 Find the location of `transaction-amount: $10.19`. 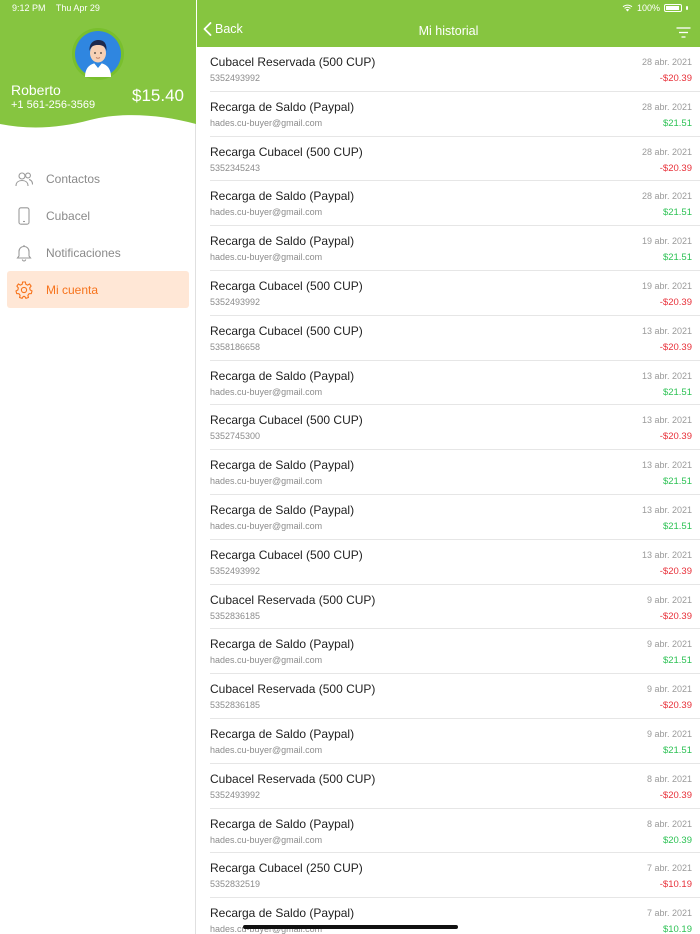

transaction-amount: $10.19 is located at coordinates (677, 929).